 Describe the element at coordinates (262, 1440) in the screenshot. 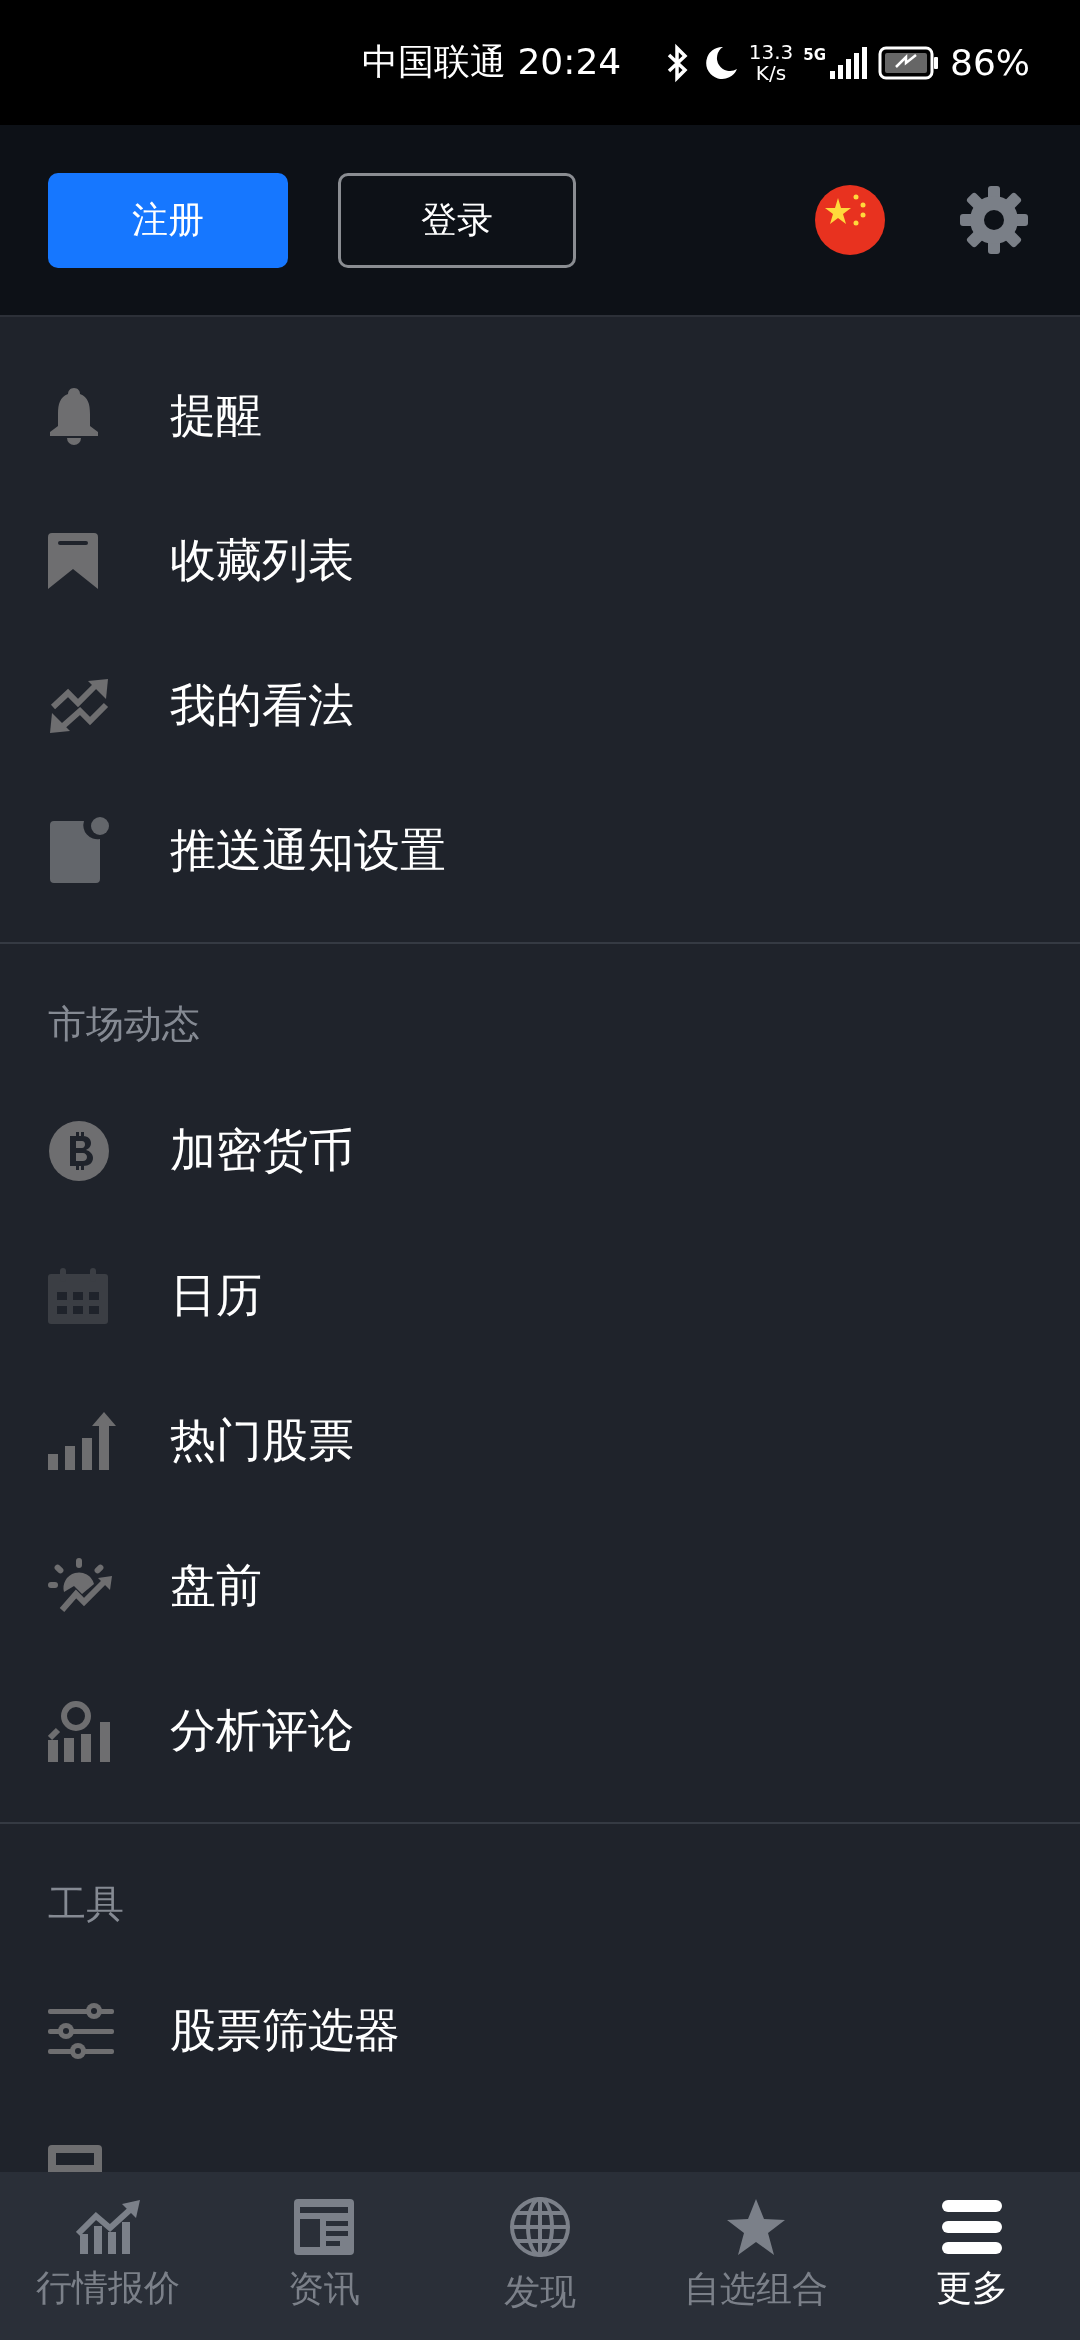

I see `menu-item: 热门股票` at that location.